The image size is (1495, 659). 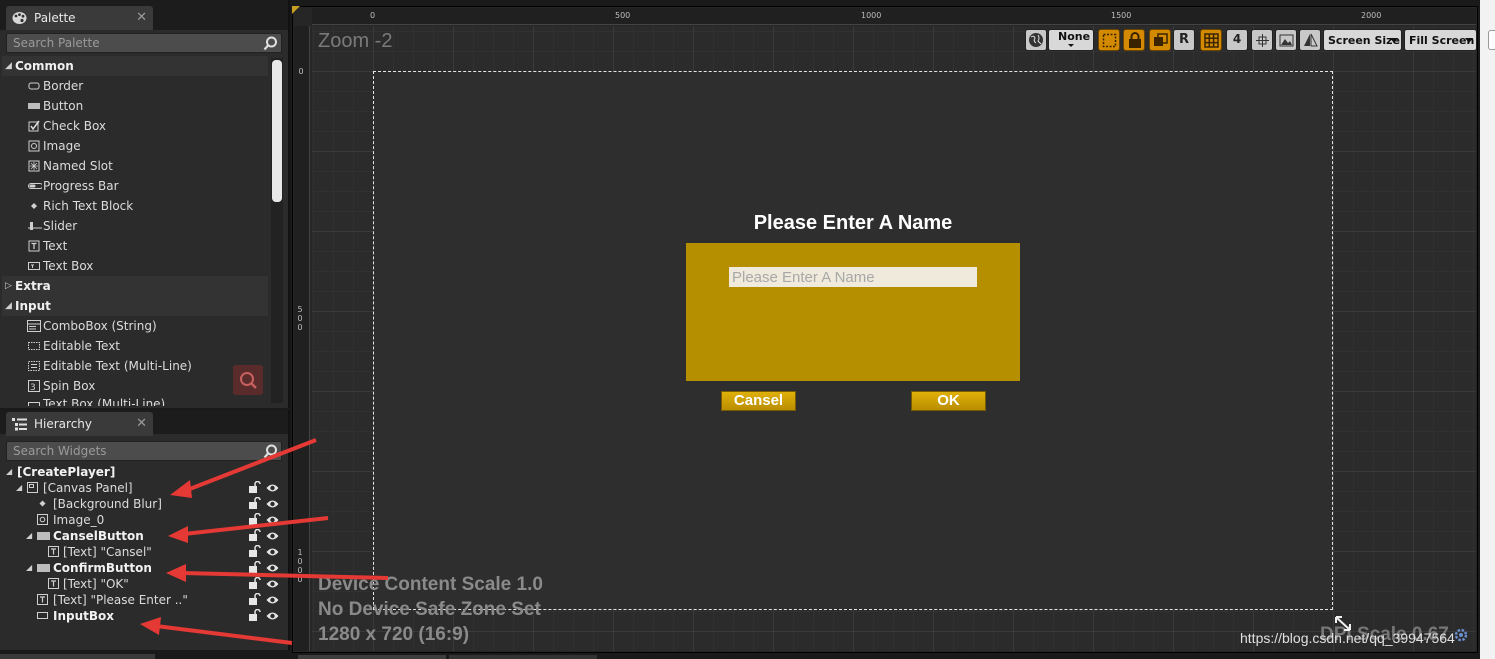 What do you see at coordinates (34, 146) in the screenshot?
I see `image-icon` at bounding box center [34, 146].